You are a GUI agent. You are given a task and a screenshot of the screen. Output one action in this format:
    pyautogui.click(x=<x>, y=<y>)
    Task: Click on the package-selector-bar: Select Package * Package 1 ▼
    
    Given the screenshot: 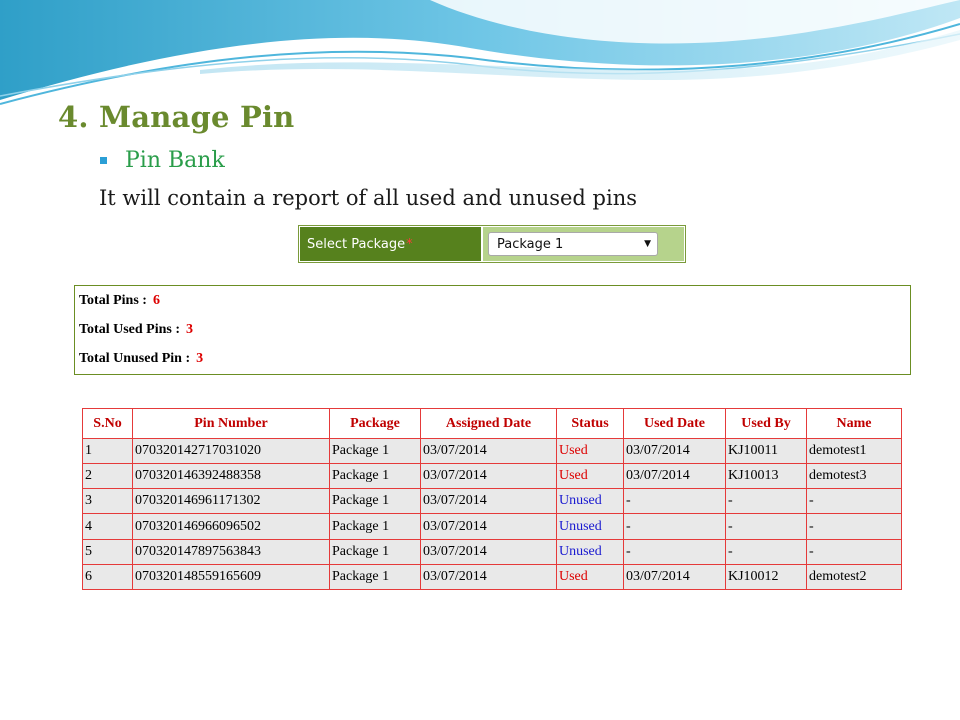 What is the action you would take?
    pyautogui.click(x=492, y=244)
    